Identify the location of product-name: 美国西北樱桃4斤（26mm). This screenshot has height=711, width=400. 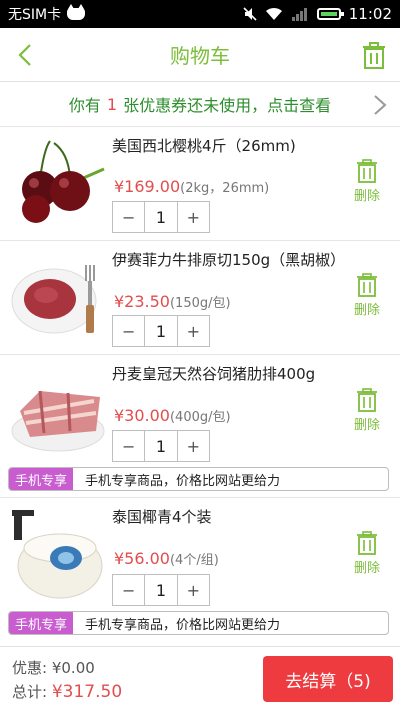
(227, 146).